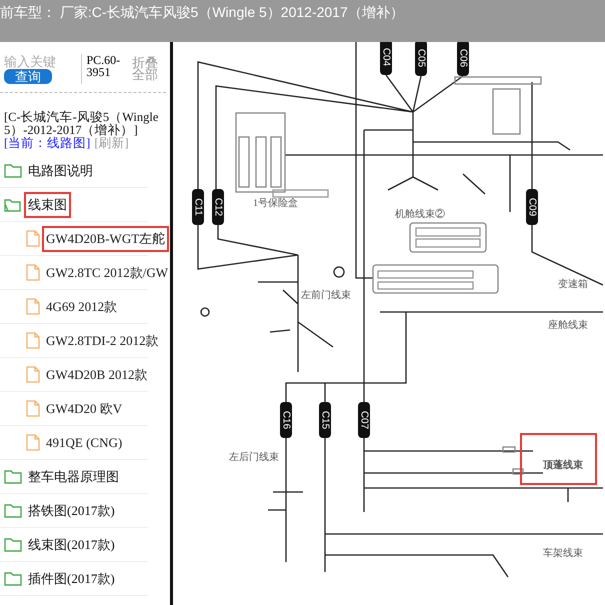 The width and height of the screenshot is (605, 605). I want to click on tree-item: GW4D20B-WGT左舵, so click(106, 239).